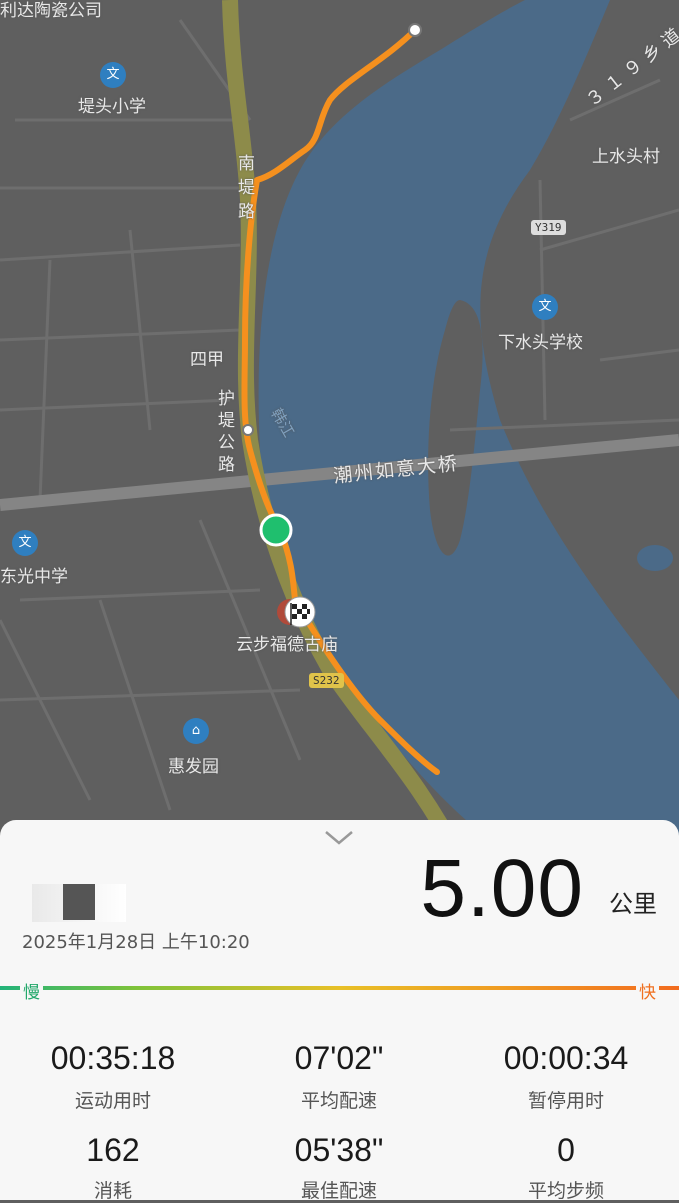 This screenshot has height=1203, width=679. I want to click on current-position-icon, so click(276, 530).